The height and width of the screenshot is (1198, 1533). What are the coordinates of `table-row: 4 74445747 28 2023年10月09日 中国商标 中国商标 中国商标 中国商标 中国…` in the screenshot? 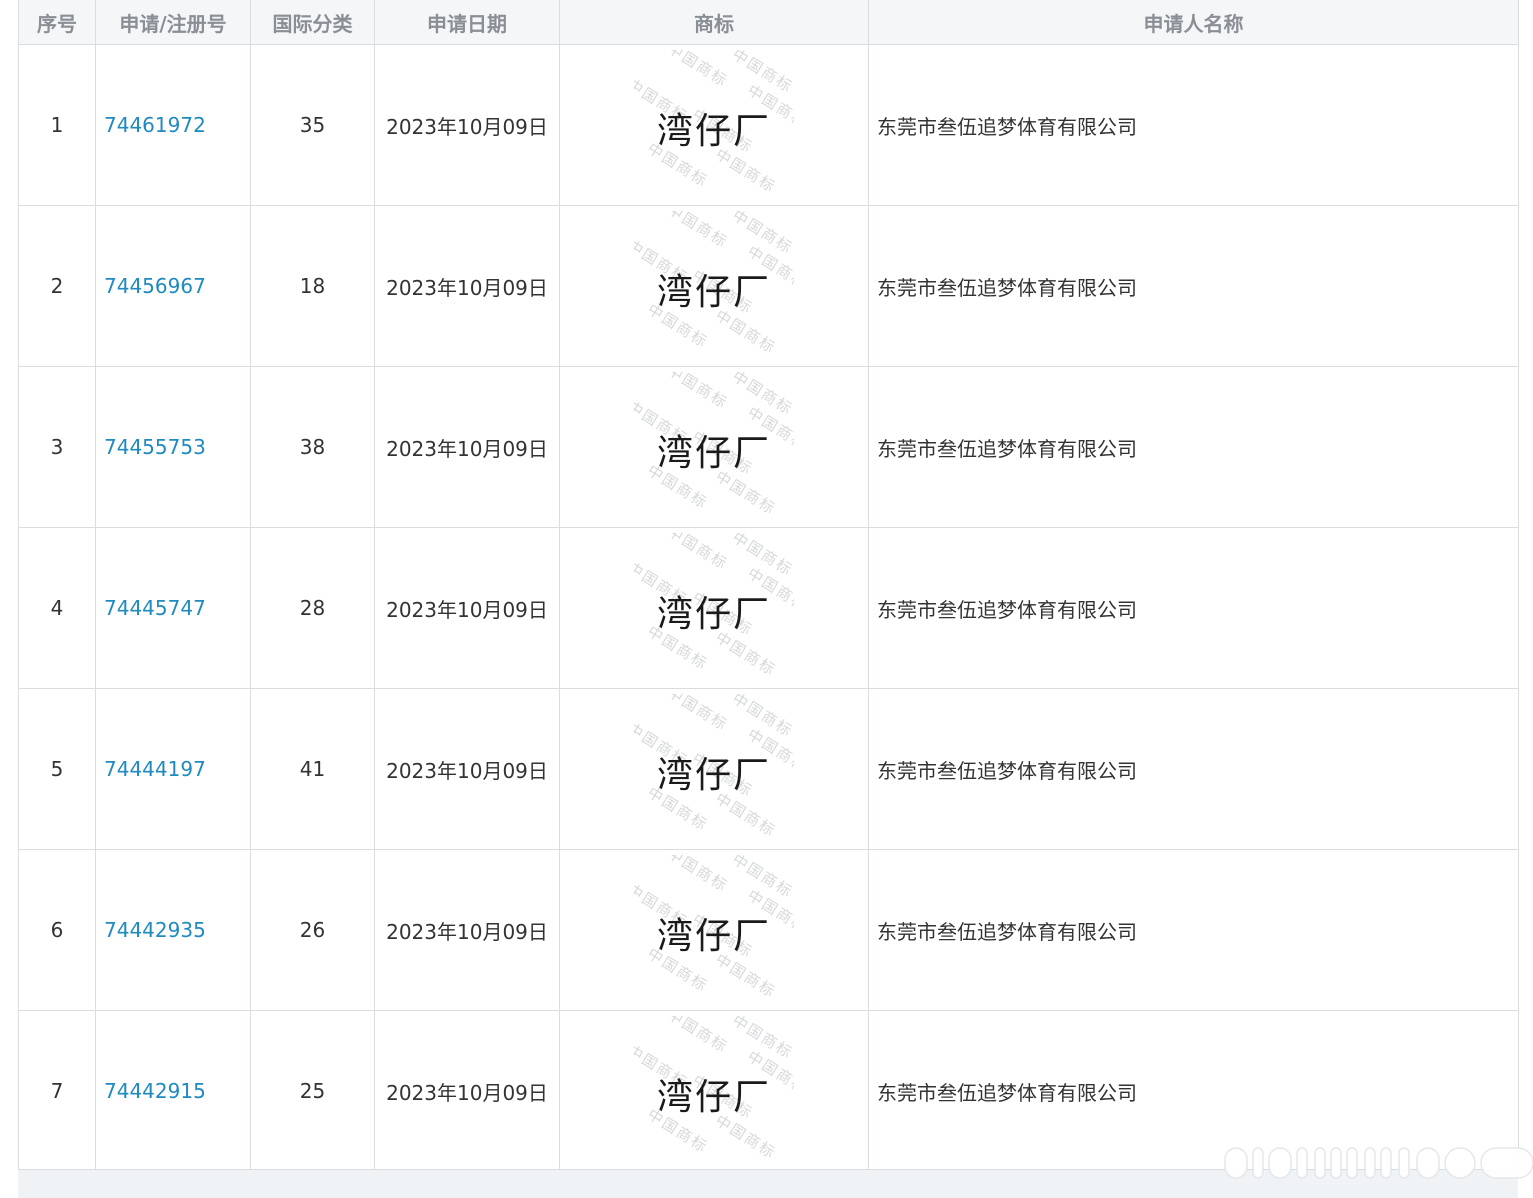 It's located at (768, 608).